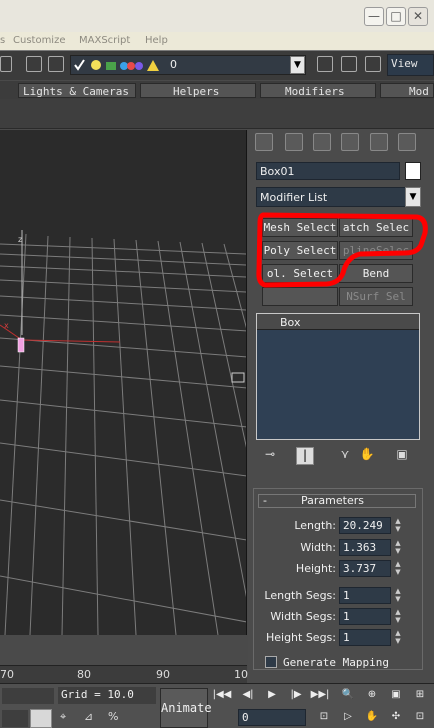 Image resolution: width=434 pixels, height=728 pixels. What do you see at coordinates (420, 717) in the screenshot?
I see `maximize-viewport-icon: ⊡` at bounding box center [420, 717].